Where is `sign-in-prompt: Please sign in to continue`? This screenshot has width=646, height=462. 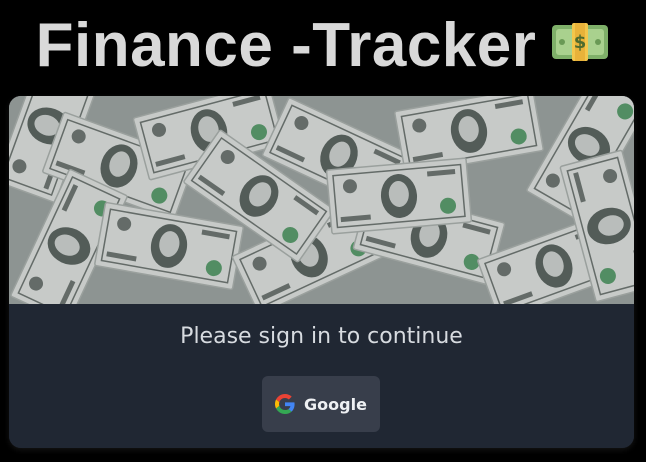 sign-in-prompt: Please sign in to continue is located at coordinates (321, 336).